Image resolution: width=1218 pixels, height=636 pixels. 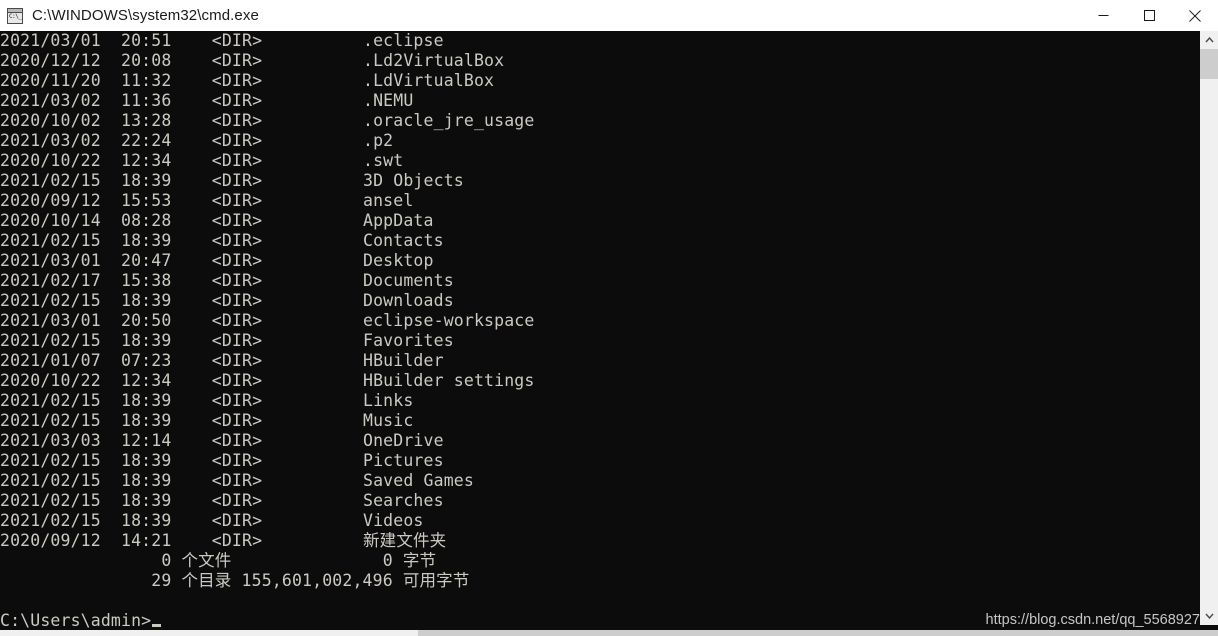 What do you see at coordinates (217, 220) in the screenshot?
I see `directory-entry-line: 2020/10/14 08:28 <DIR> AppData` at bounding box center [217, 220].